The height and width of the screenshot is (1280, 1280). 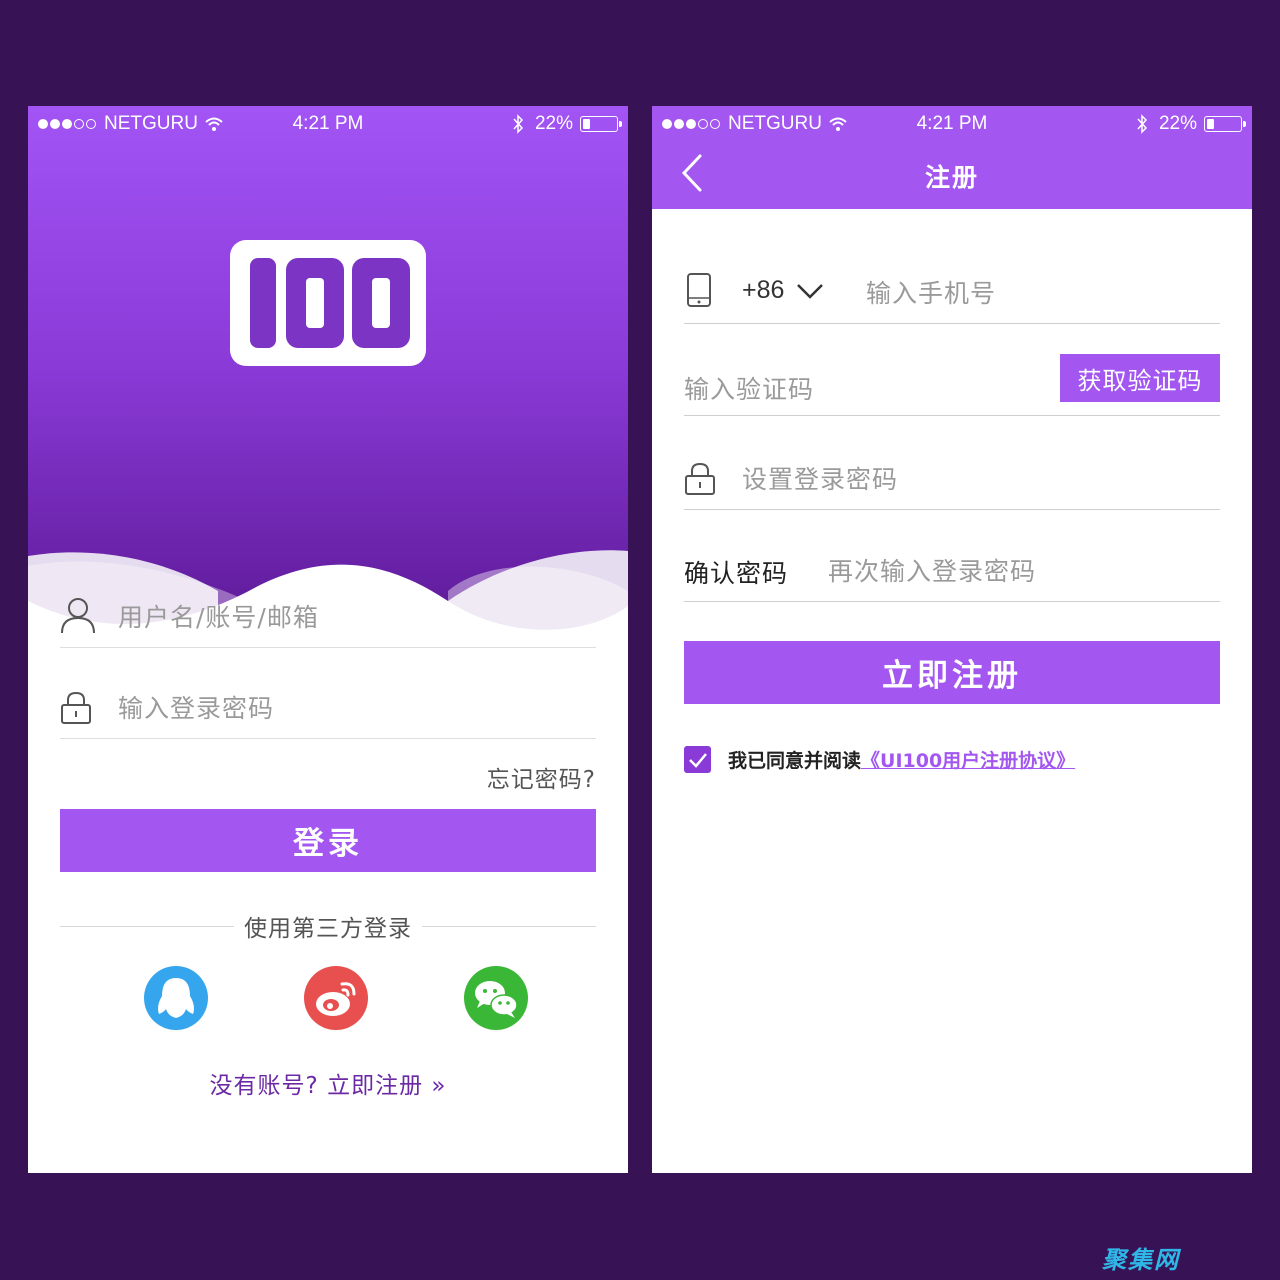 I want to click on confirm-password-field: 确认密码, so click(x=952, y=570).